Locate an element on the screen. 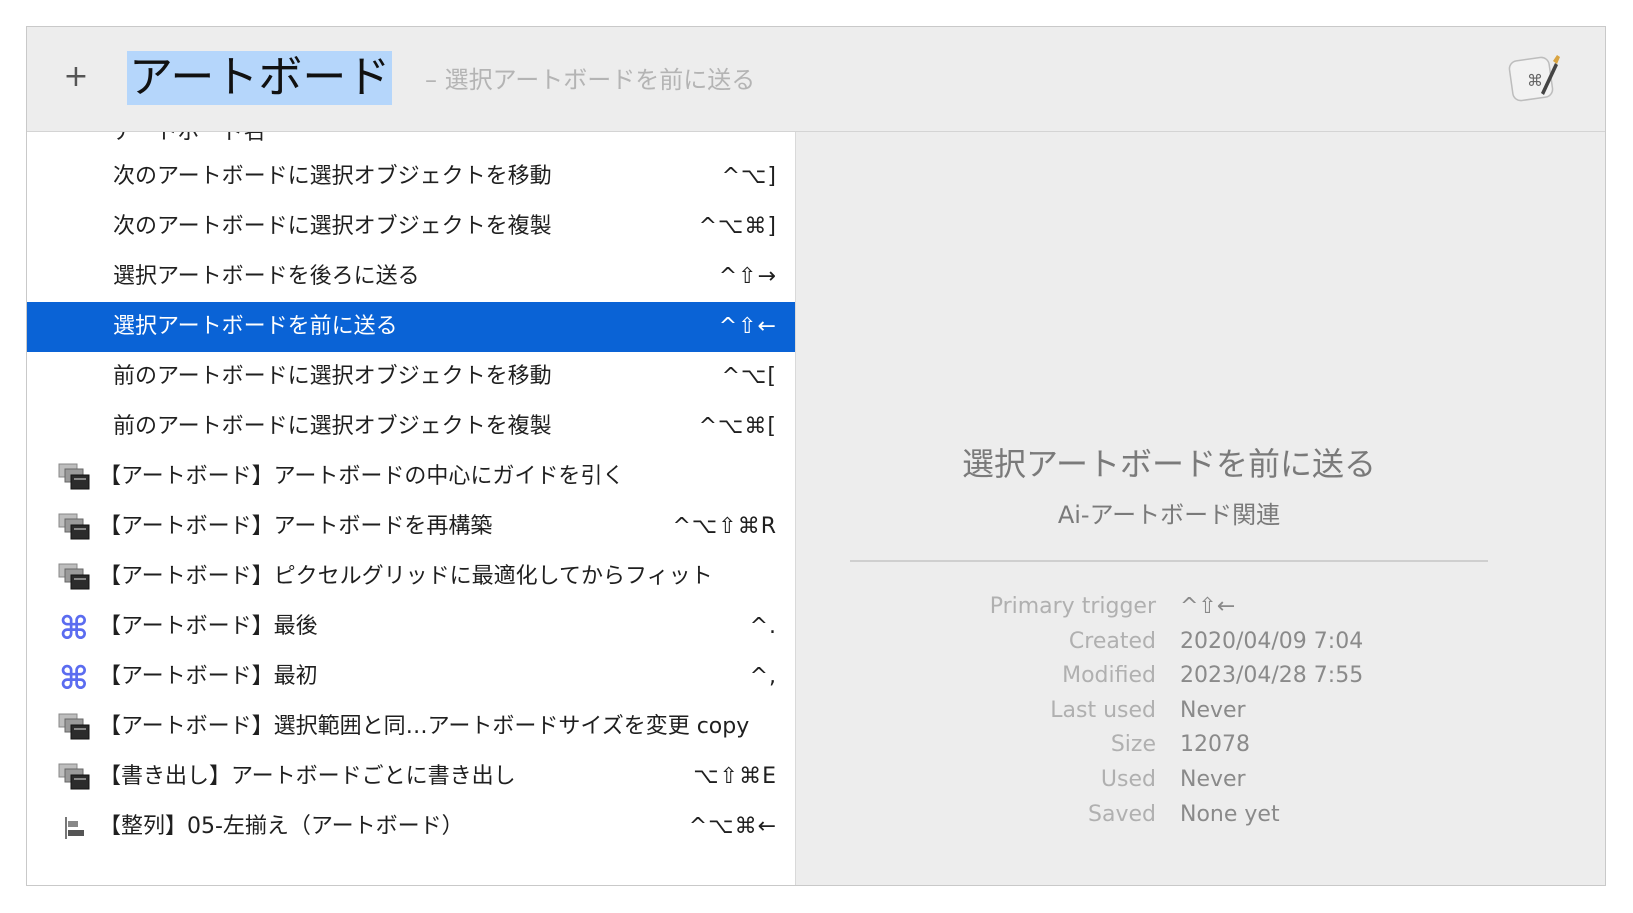  list-item: 次のアートボードに選択オブジェクトを移動 ^⌥] is located at coordinates (411, 177).